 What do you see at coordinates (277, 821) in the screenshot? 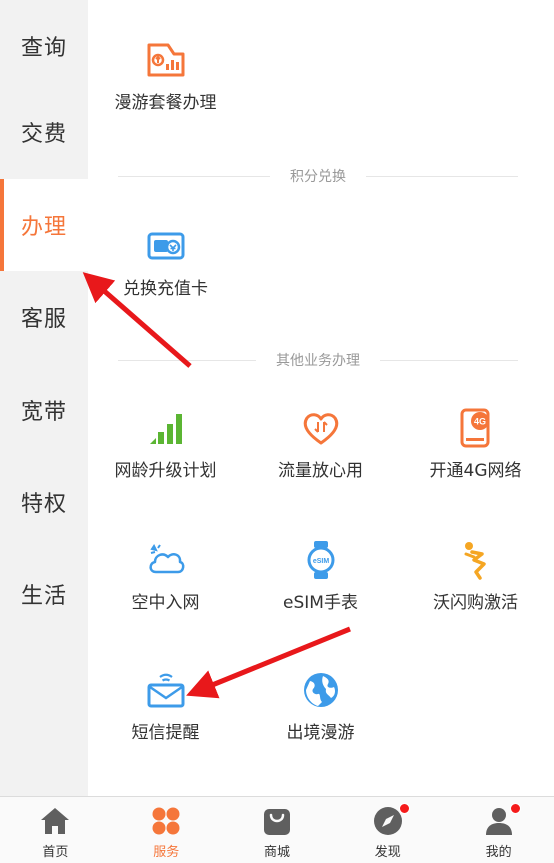
I see `shopping-bag-icon` at bounding box center [277, 821].